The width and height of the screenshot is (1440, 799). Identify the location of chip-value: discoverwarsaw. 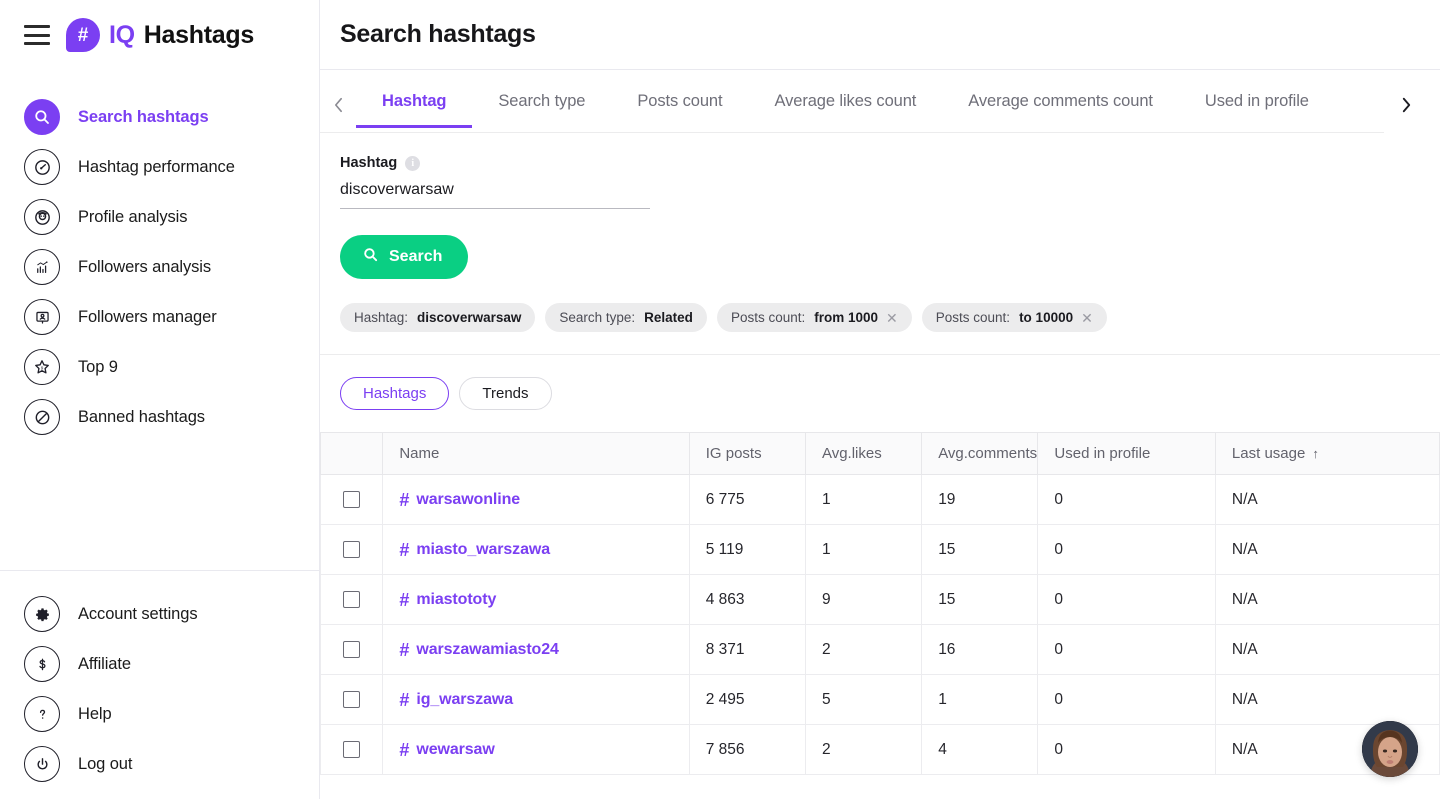
(469, 317).